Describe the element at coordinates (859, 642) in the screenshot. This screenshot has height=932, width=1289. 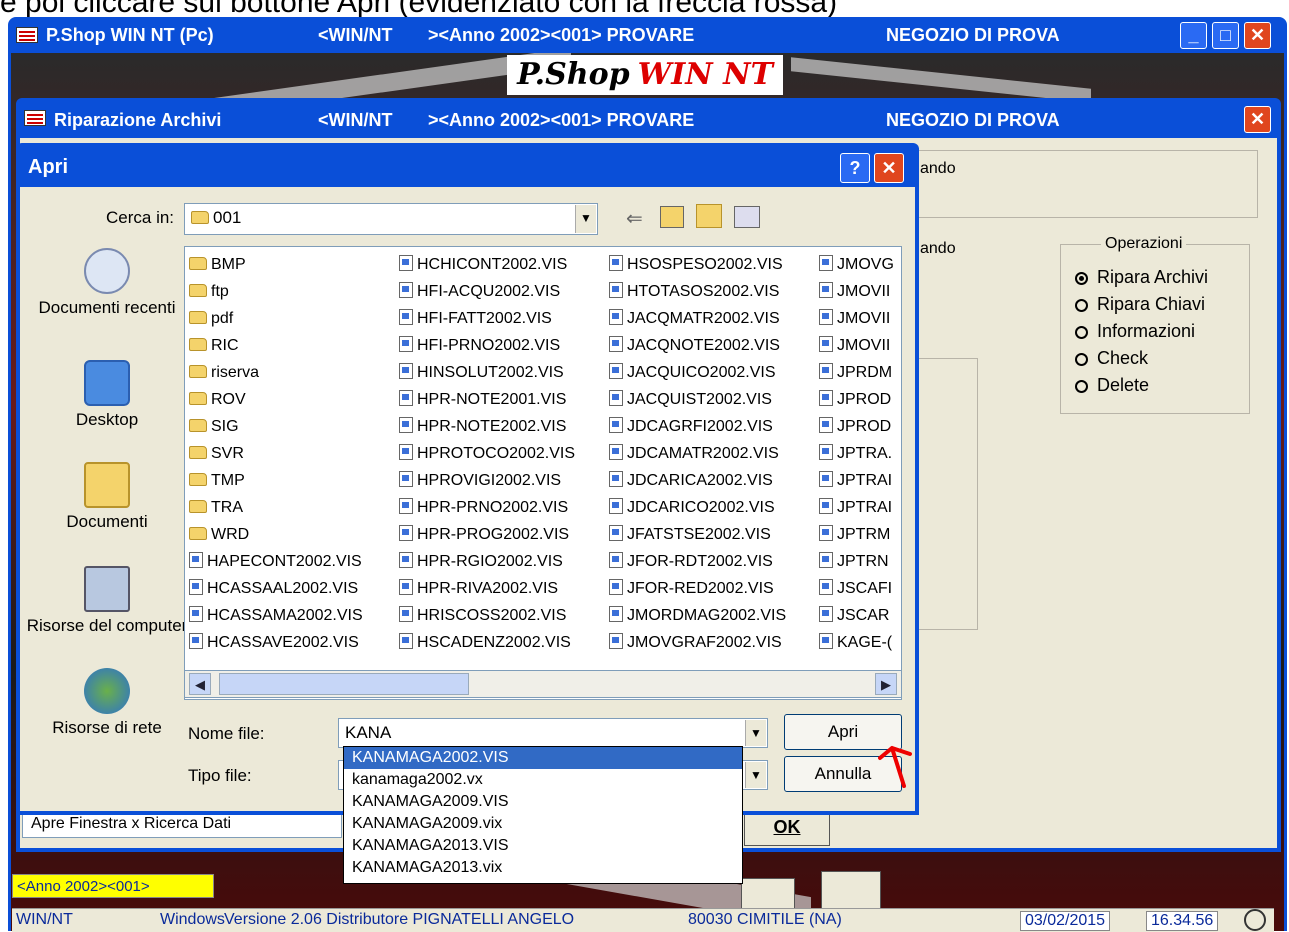
I see `file-list-item: KAGE-(` at that location.